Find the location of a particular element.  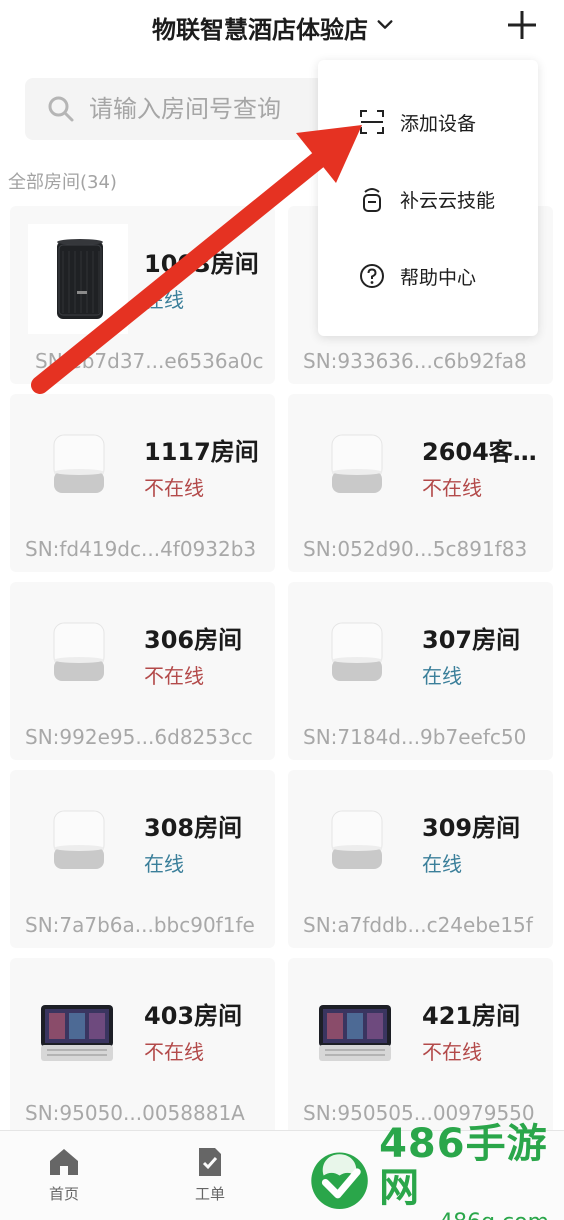

search-bar is located at coordinates (175, 109).